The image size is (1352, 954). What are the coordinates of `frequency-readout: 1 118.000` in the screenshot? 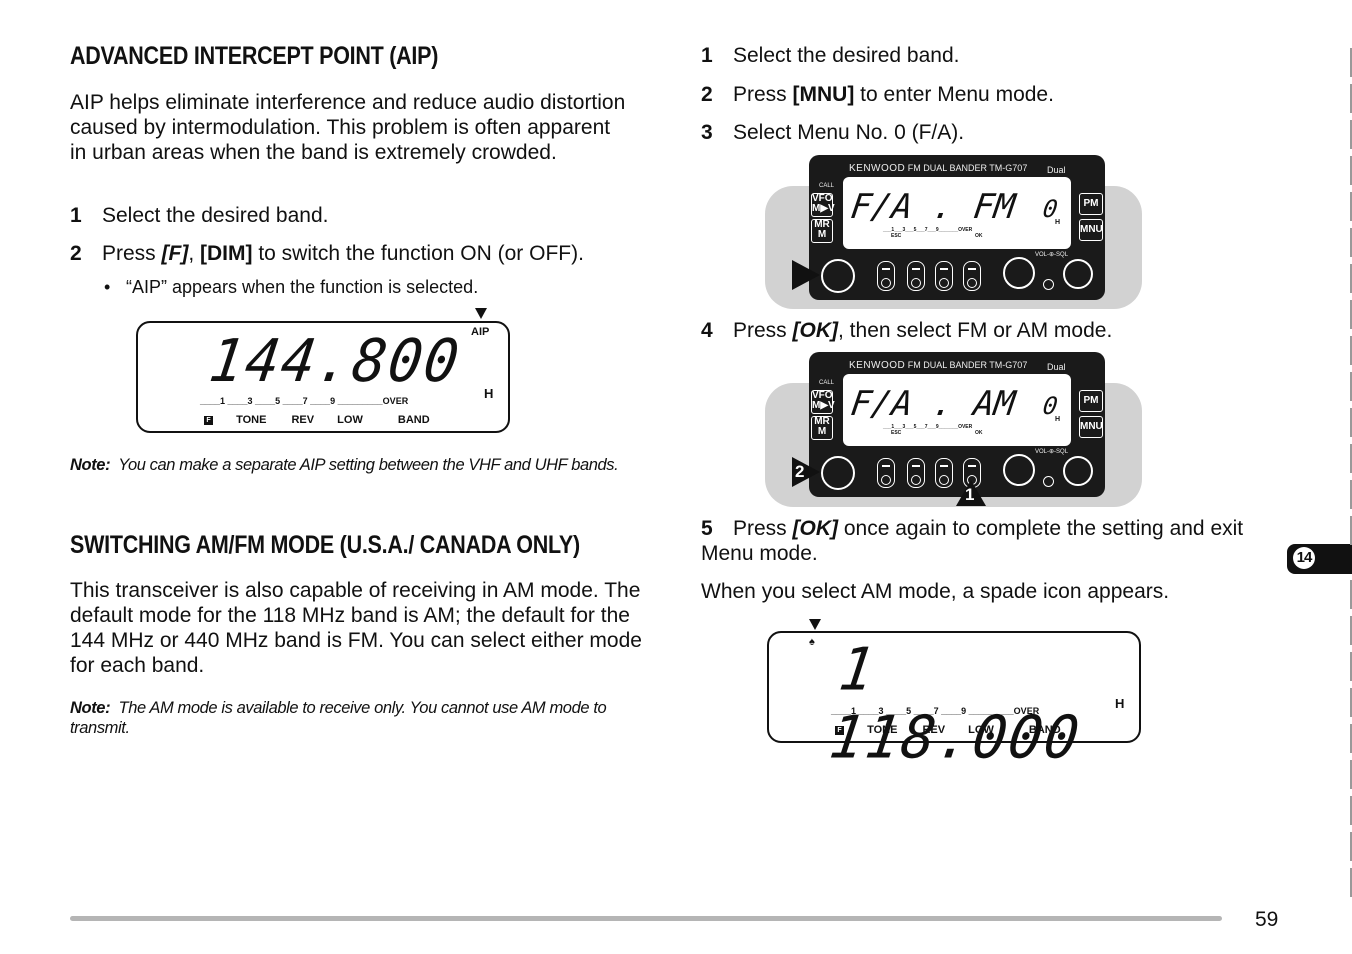 It's located at (955, 704).